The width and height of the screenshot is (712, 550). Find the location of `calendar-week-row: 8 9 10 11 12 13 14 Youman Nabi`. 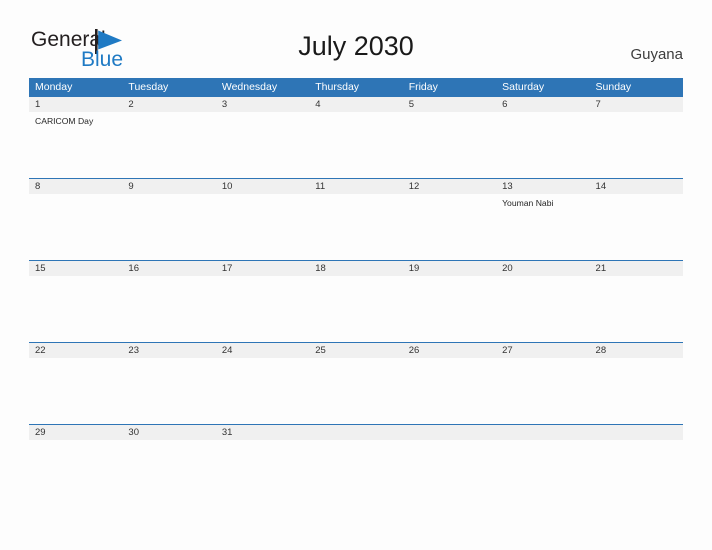

calendar-week-row: 8 9 10 11 12 13 14 Youman Nabi is located at coordinates (356, 219).